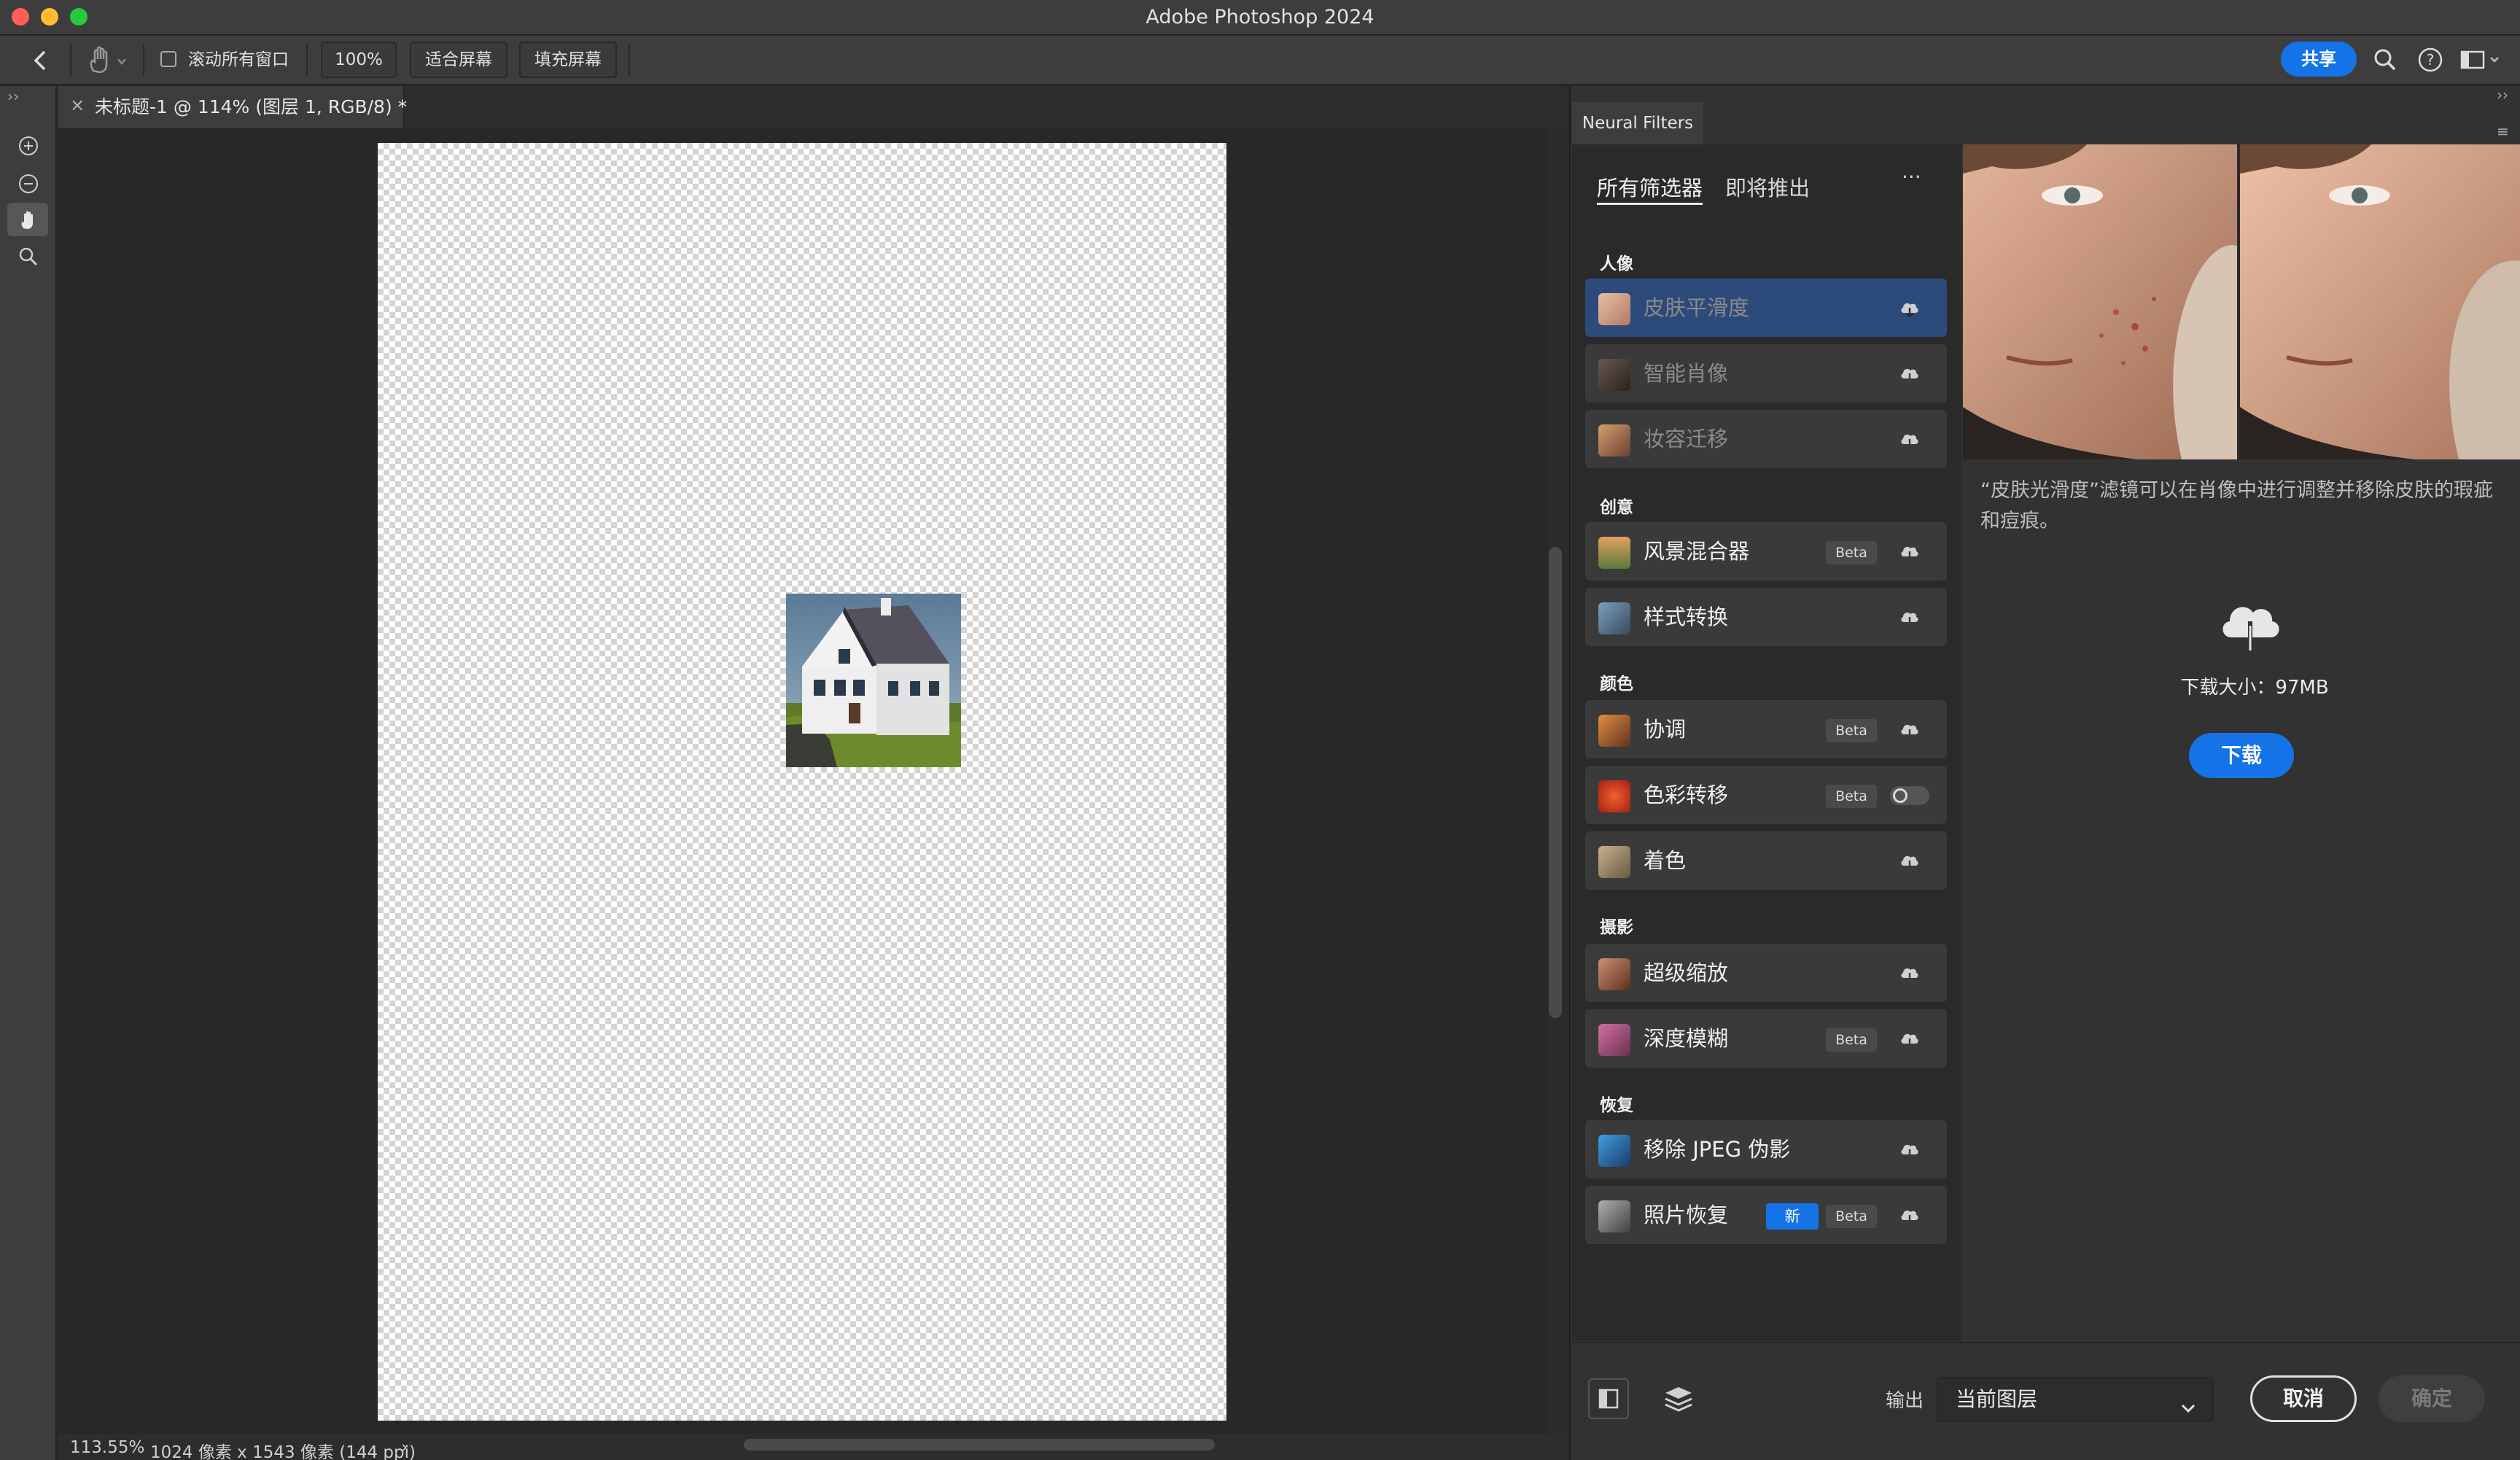  What do you see at coordinates (2241, 755) in the screenshot?
I see `download-button: 下载` at bounding box center [2241, 755].